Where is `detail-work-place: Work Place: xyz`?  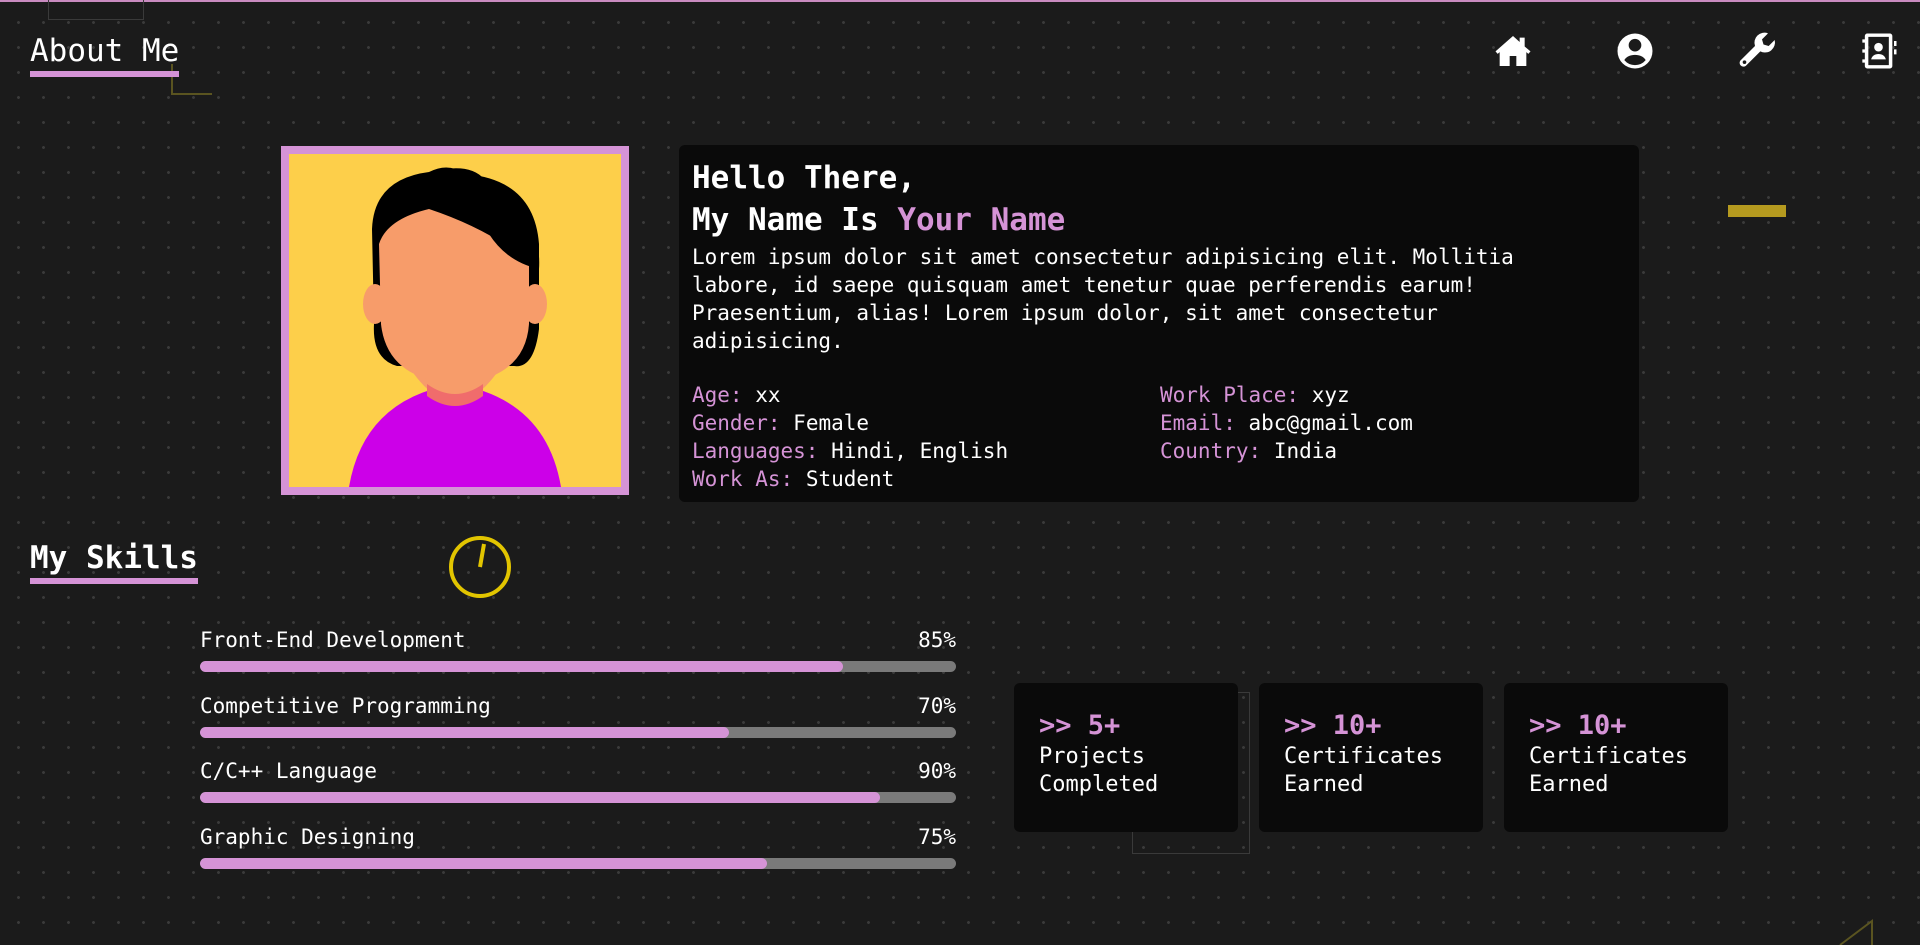
detail-work-place: Work Place: xyz is located at coordinates (1380, 395).